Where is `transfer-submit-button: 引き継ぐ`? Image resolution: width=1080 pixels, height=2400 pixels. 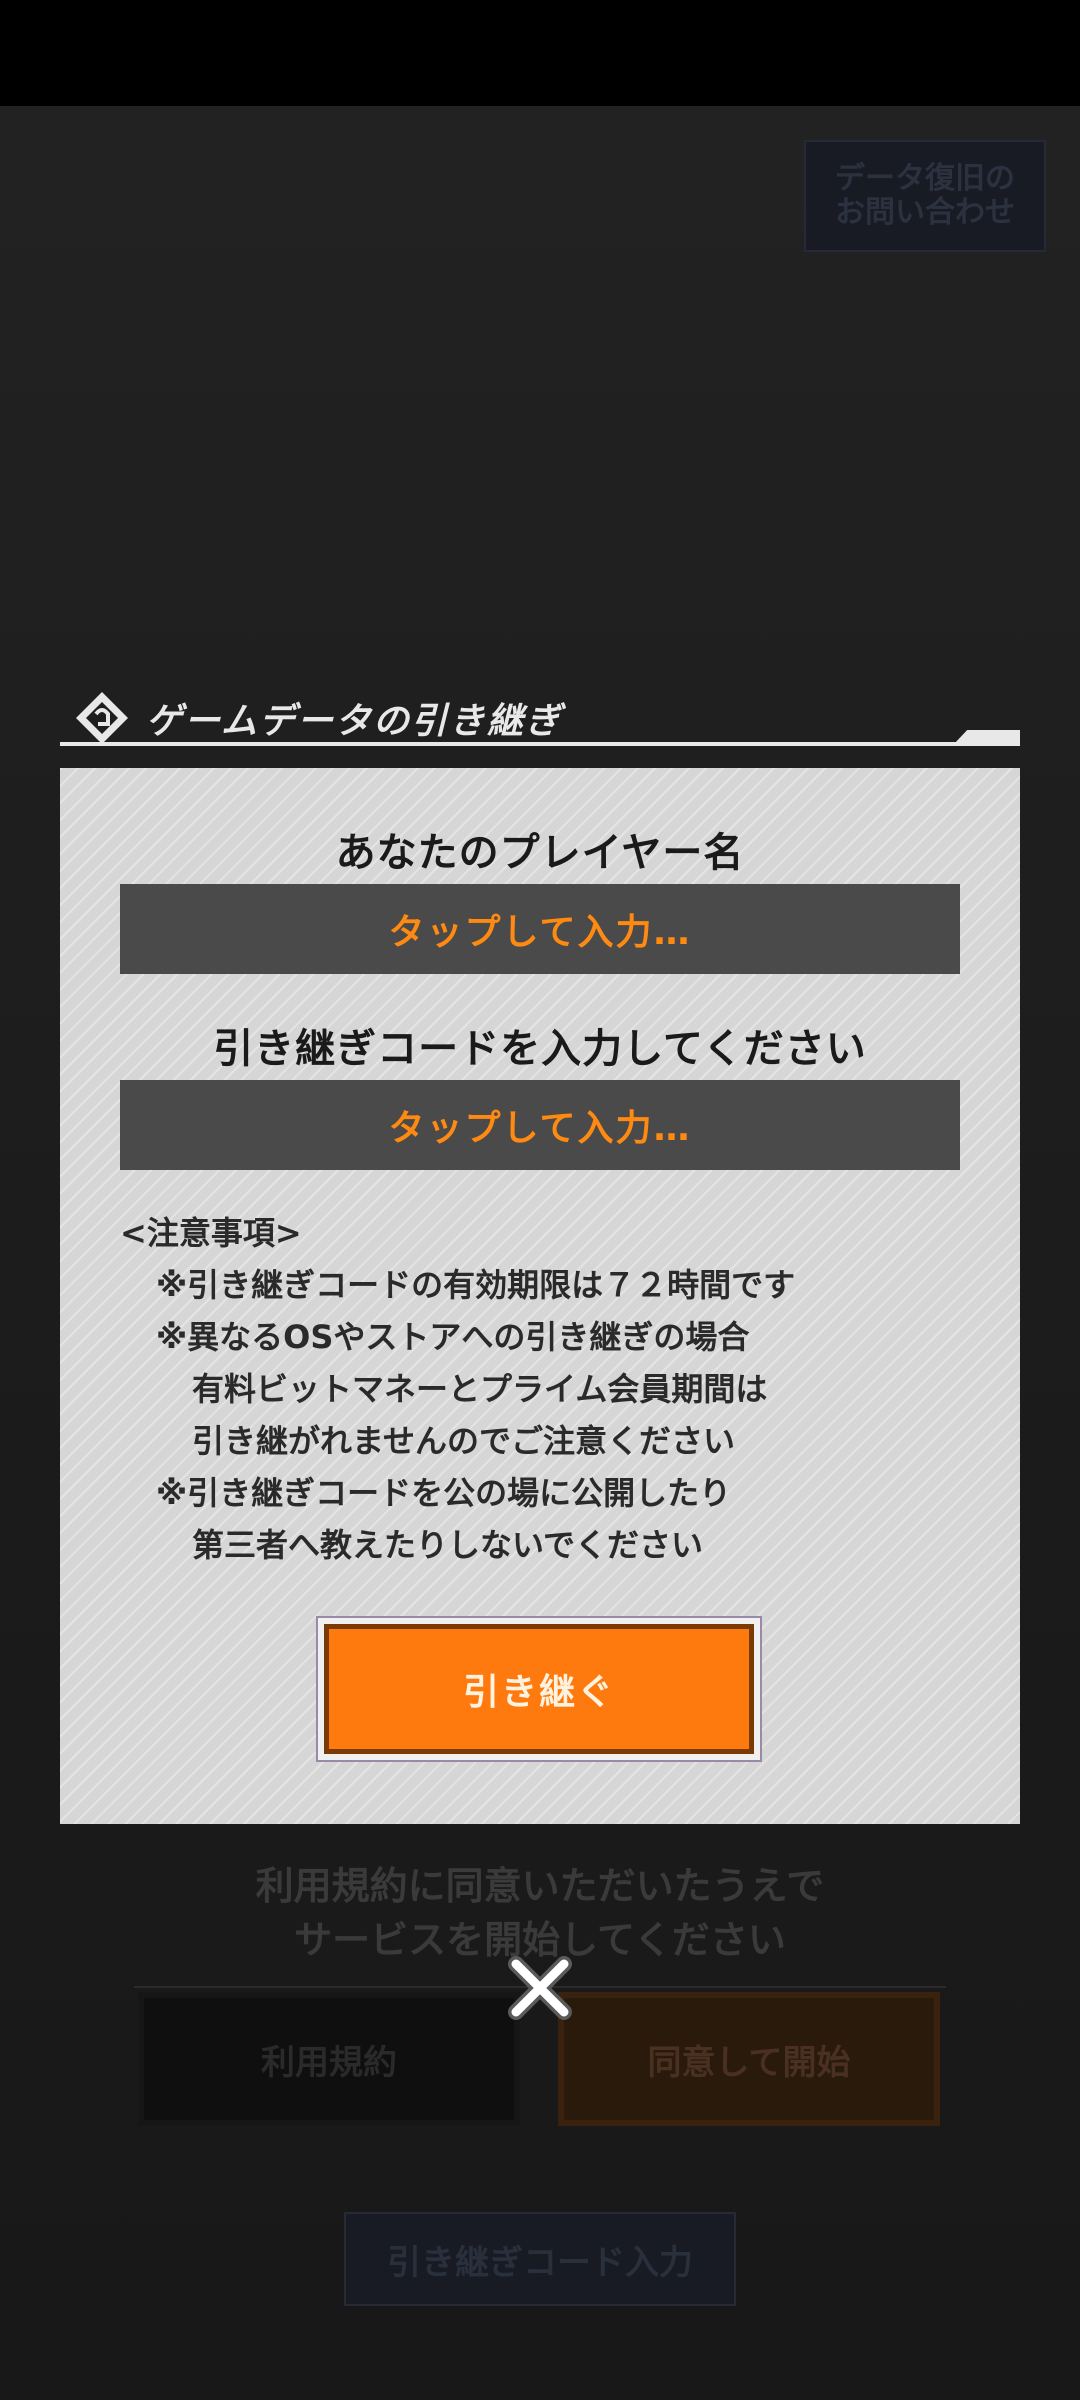
transfer-submit-button: 引き継ぐ is located at coordinates (539, 1689).